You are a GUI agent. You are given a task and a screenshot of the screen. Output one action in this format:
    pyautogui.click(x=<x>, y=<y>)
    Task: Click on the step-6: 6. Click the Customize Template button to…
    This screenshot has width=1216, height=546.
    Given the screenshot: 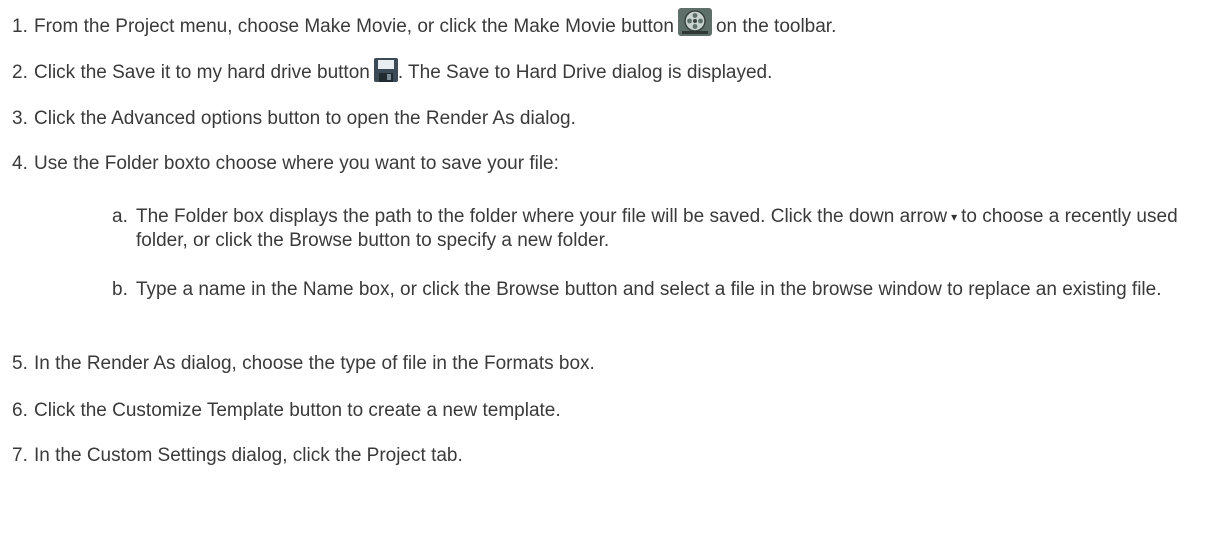 What is the action you would take?
    pyautogui.click(x=280, y=411)
    